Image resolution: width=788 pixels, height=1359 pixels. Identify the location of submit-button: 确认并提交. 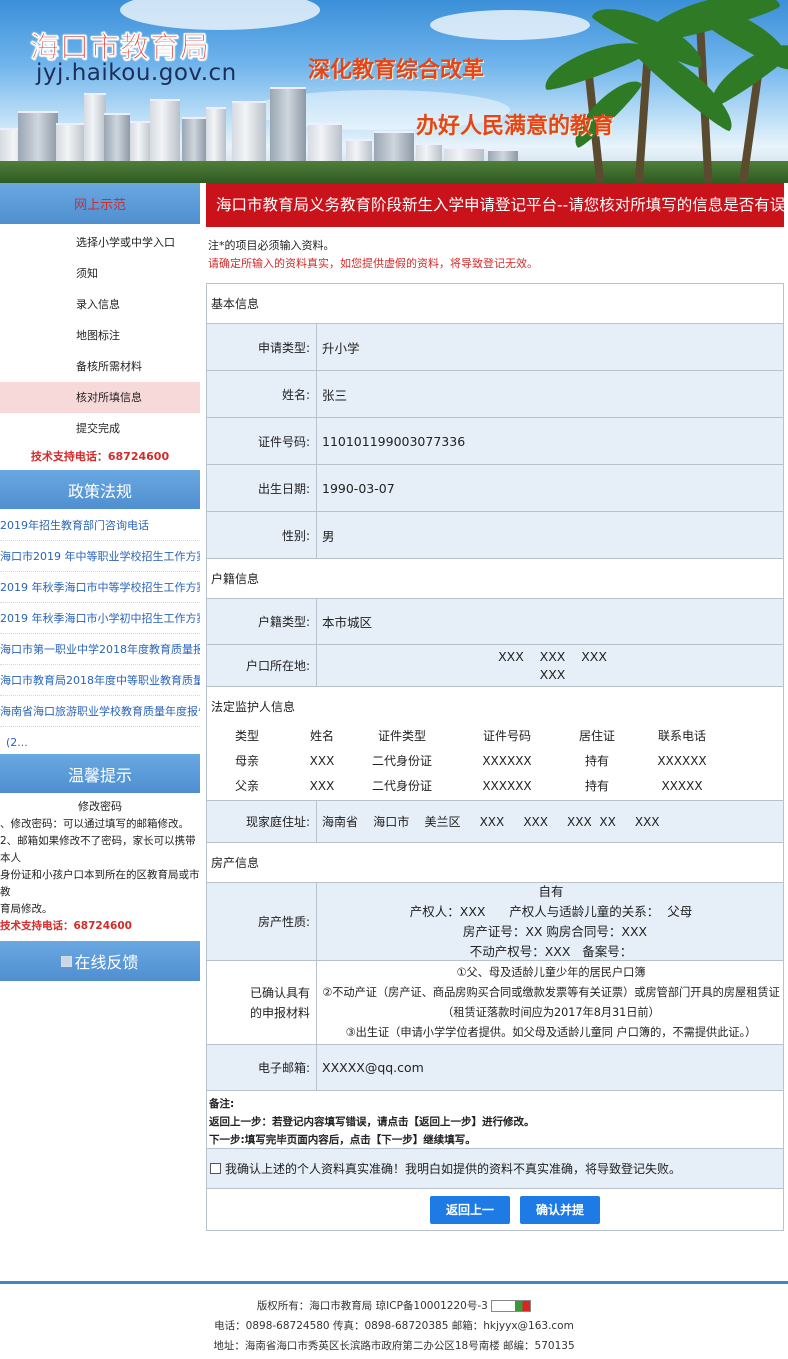
(560, 1220).